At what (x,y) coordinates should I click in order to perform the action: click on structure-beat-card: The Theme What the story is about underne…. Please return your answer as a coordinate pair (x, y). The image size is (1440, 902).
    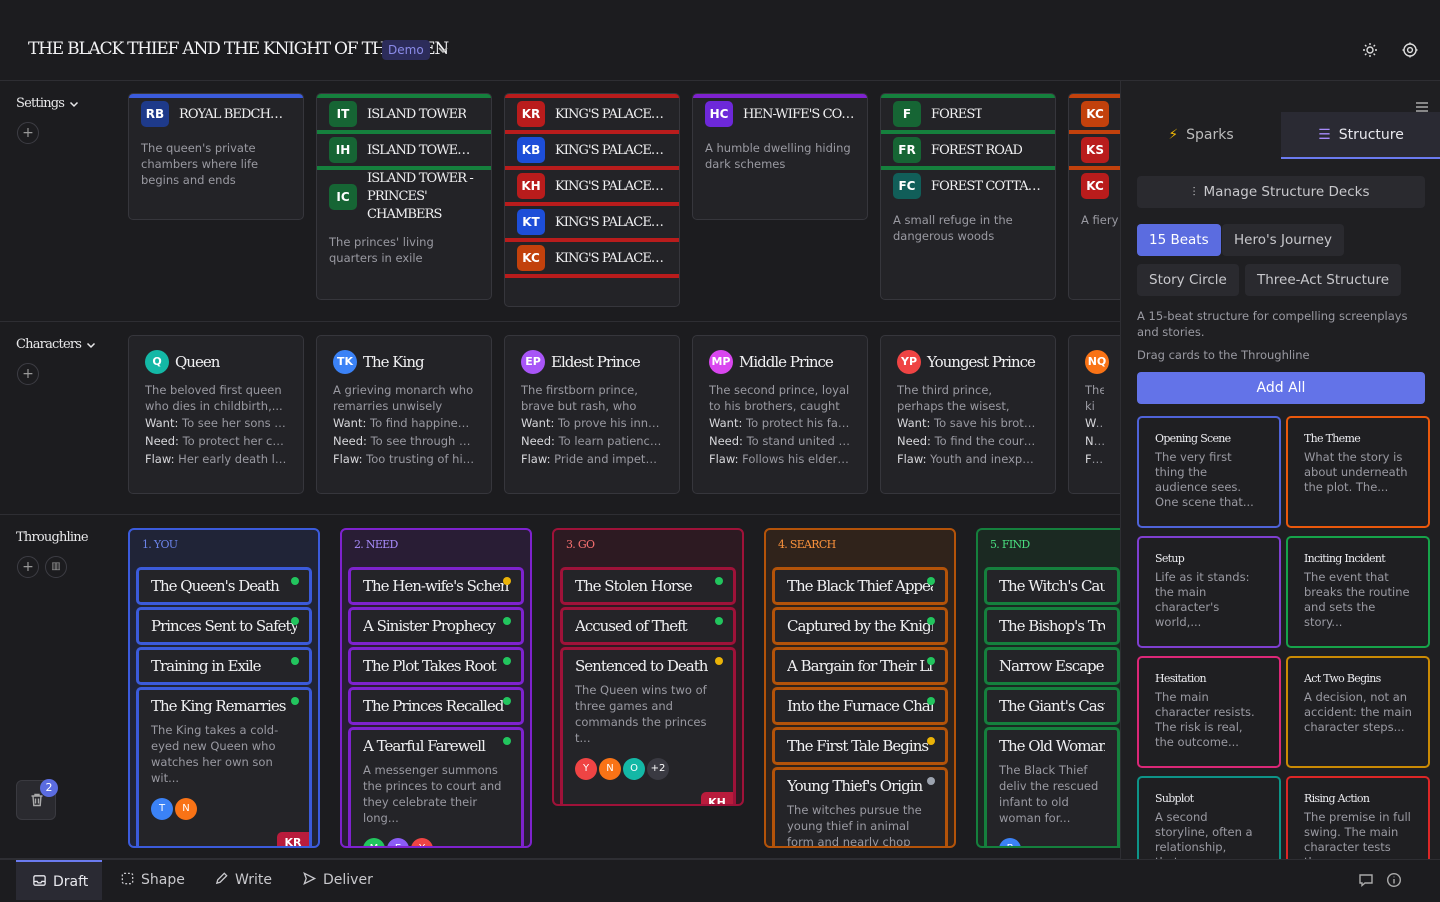
    Looking at the image, I should click on (1358, 472).